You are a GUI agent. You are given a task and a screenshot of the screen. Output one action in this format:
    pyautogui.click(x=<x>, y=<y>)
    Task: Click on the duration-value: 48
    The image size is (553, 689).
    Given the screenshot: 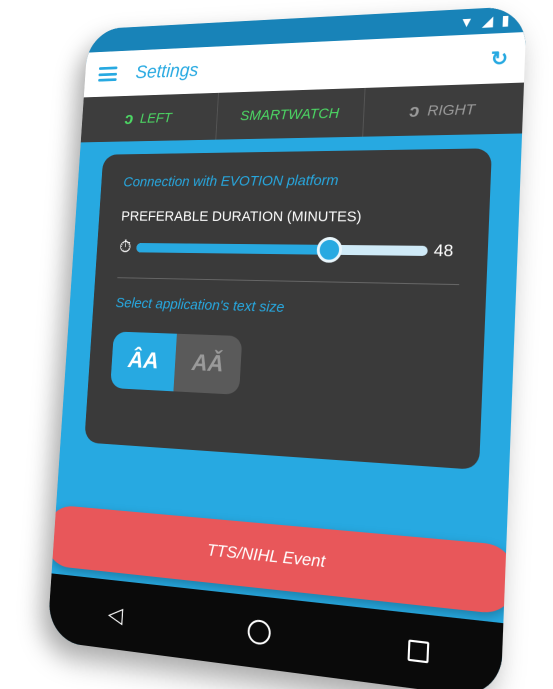 What is the action you would take?
    pyautogui.click(x=447, y=250)
    